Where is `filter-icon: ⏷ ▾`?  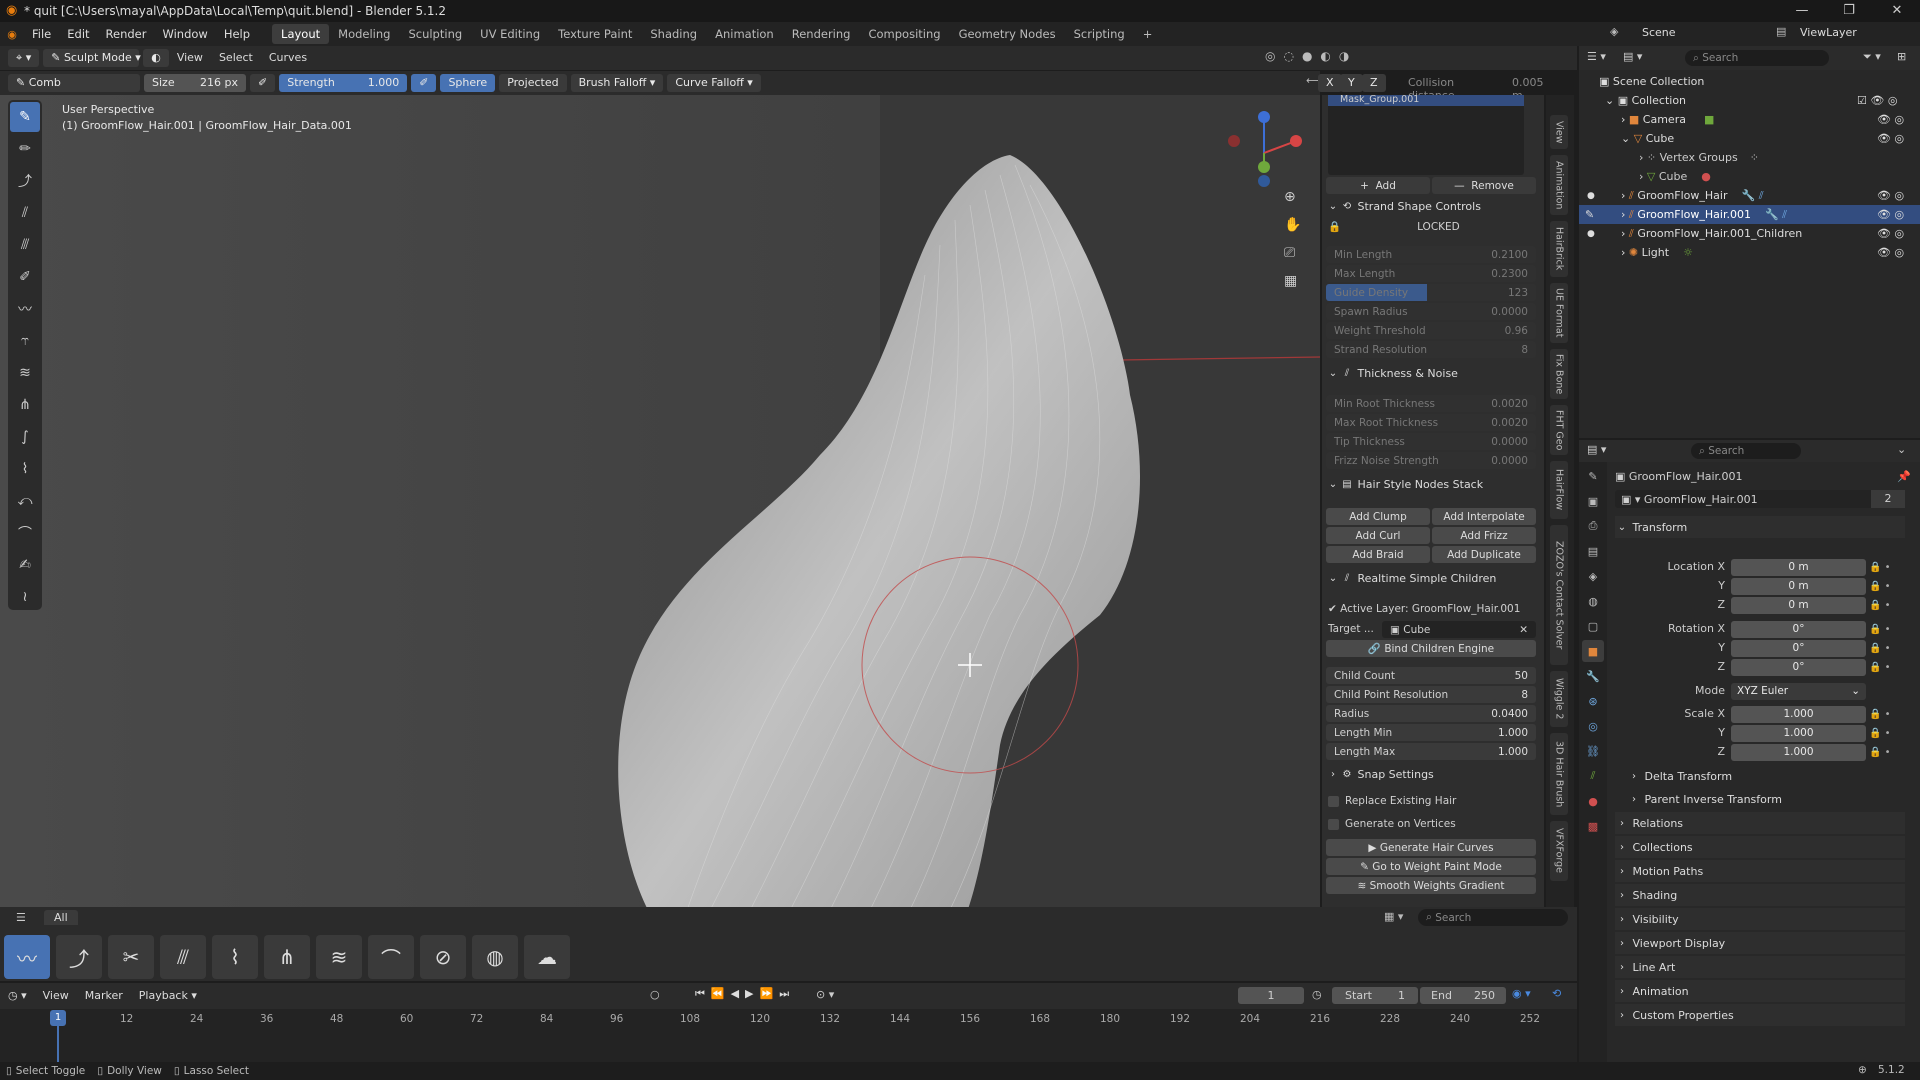
filter-icon: ⏷ ▾ is located at coordinates (1872, 57).